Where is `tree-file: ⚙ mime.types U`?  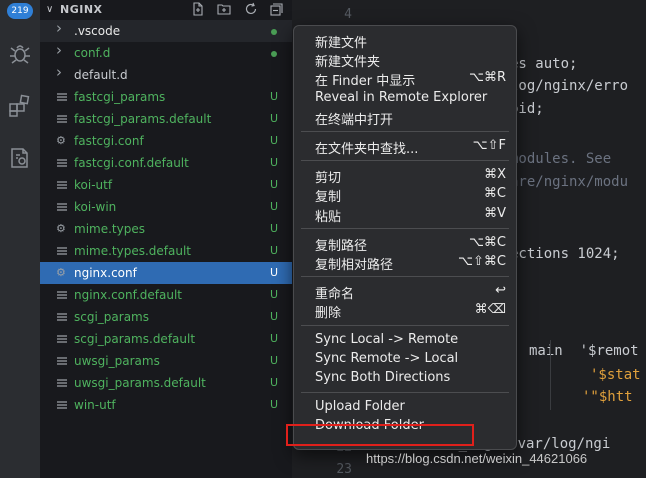 tree-file: ⚙ mime.types U is located at coordinates (166, 229).